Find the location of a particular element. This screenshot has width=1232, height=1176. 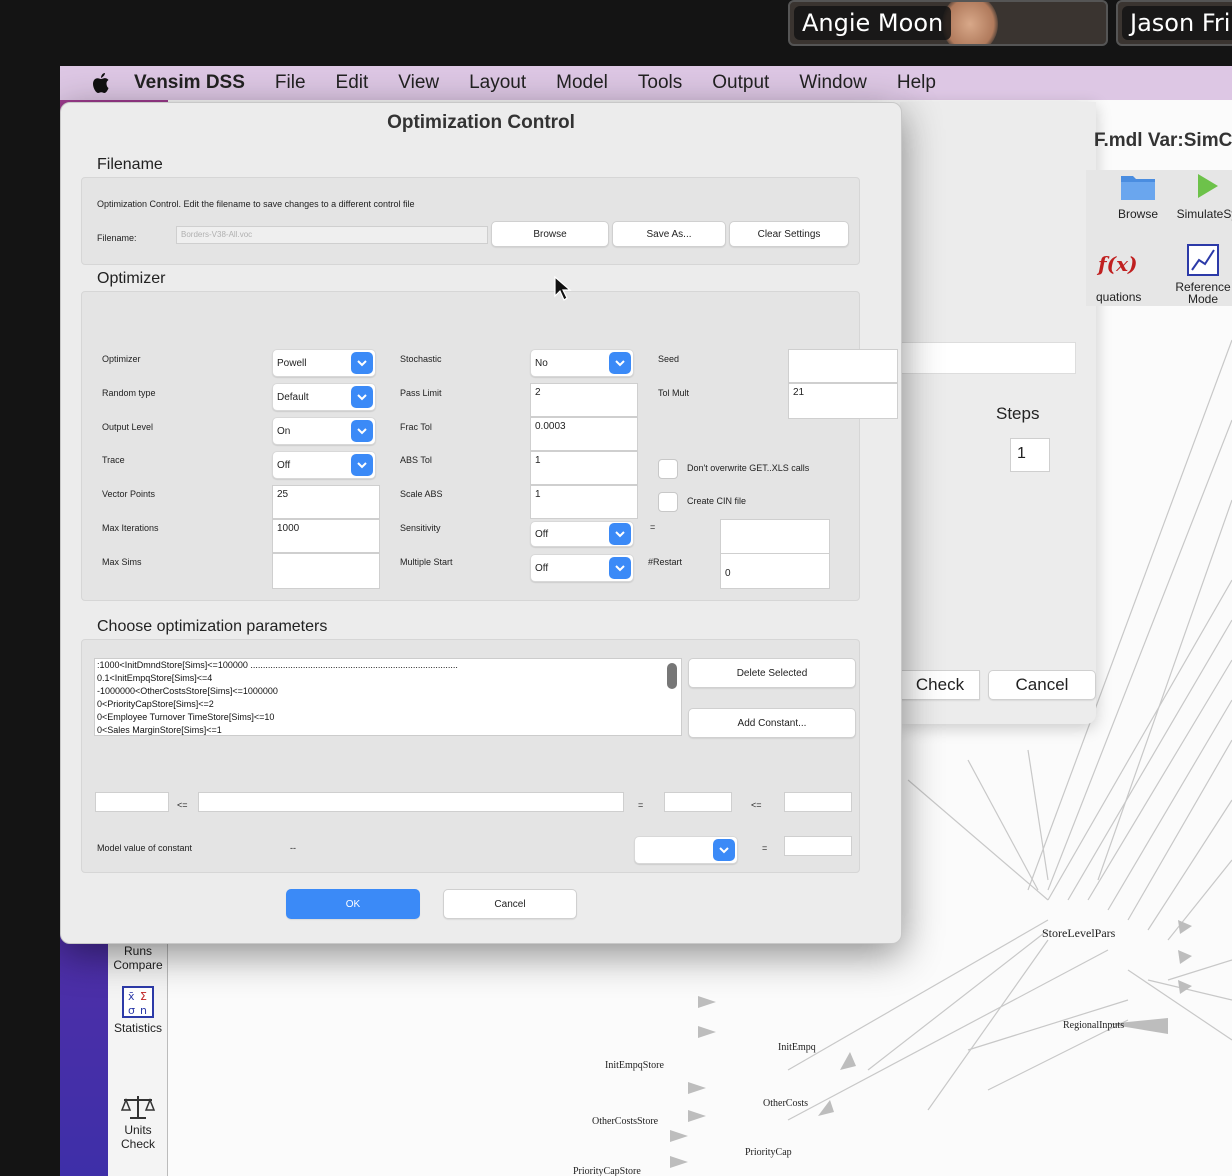

trace-select: Off is located at coordinates (324, 465).